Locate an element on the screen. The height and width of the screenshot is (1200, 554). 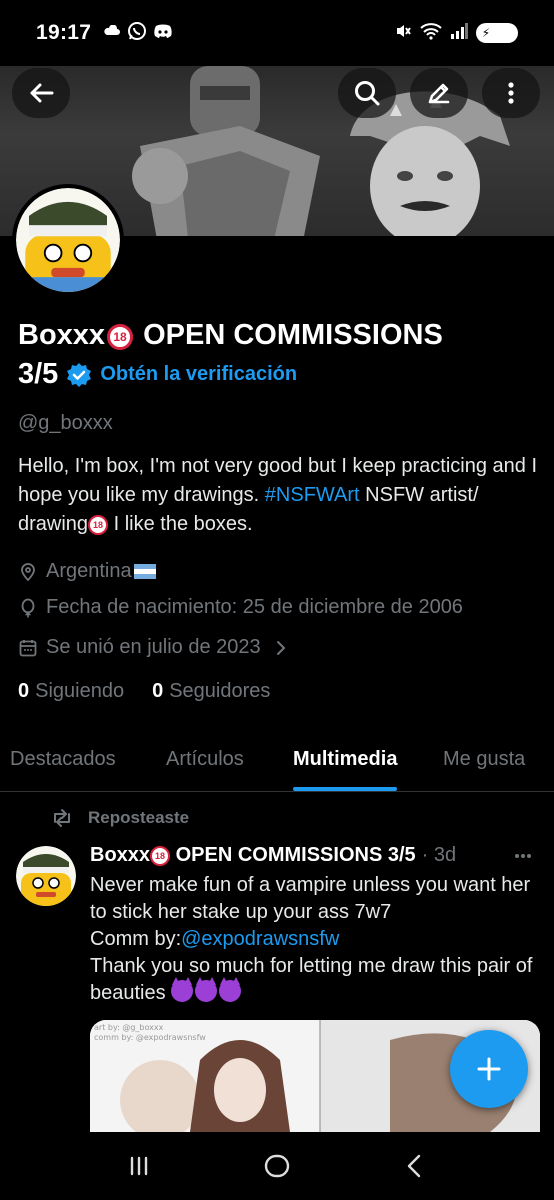
system-navigation-bar is located at coordinates (277, 1166).